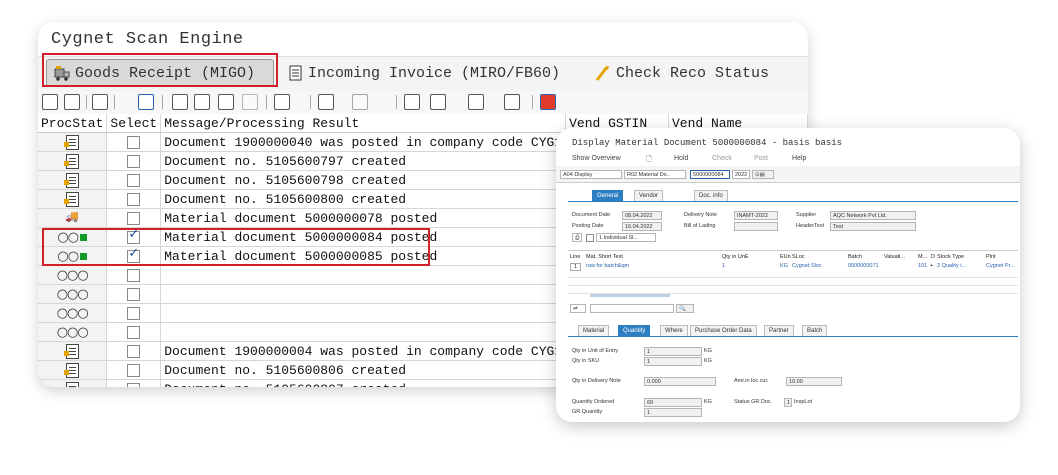 Image resolution: width=1058 pixels, height=475 pixels. I want to click on qty-delivery-note-label: Qty in Delivery Note, so click(596, 381).